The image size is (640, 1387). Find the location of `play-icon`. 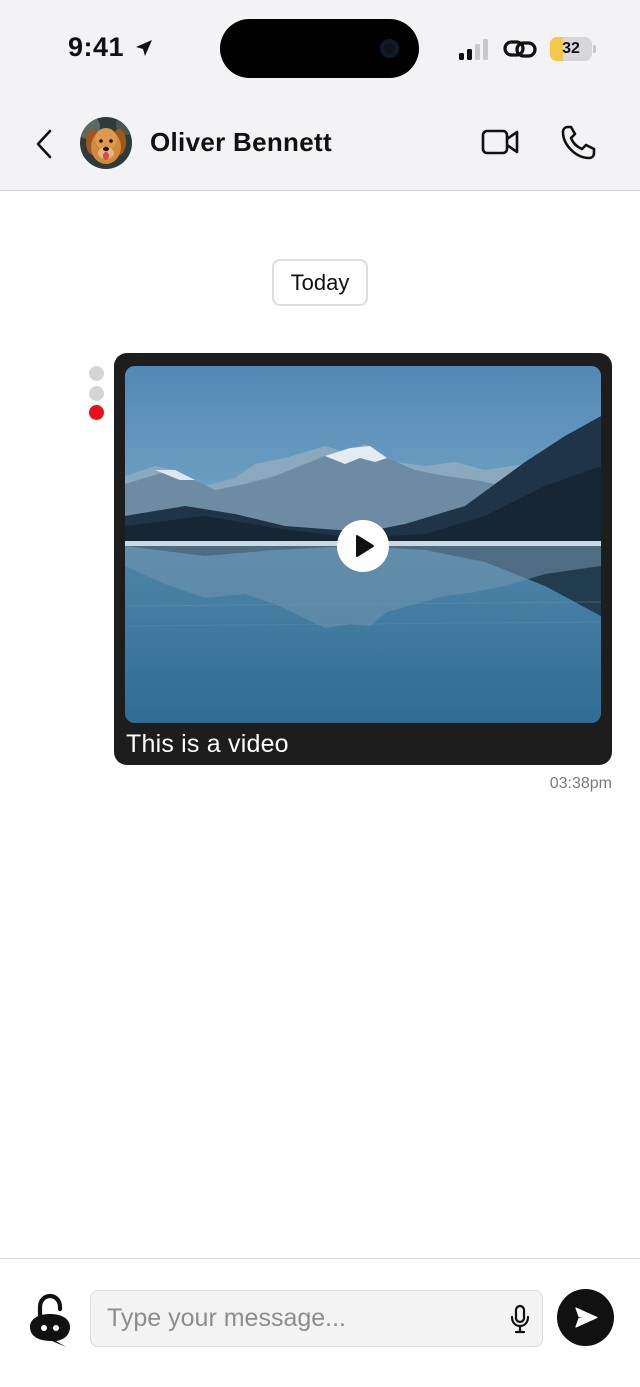

play-icon is located at coordinates (365, 546).